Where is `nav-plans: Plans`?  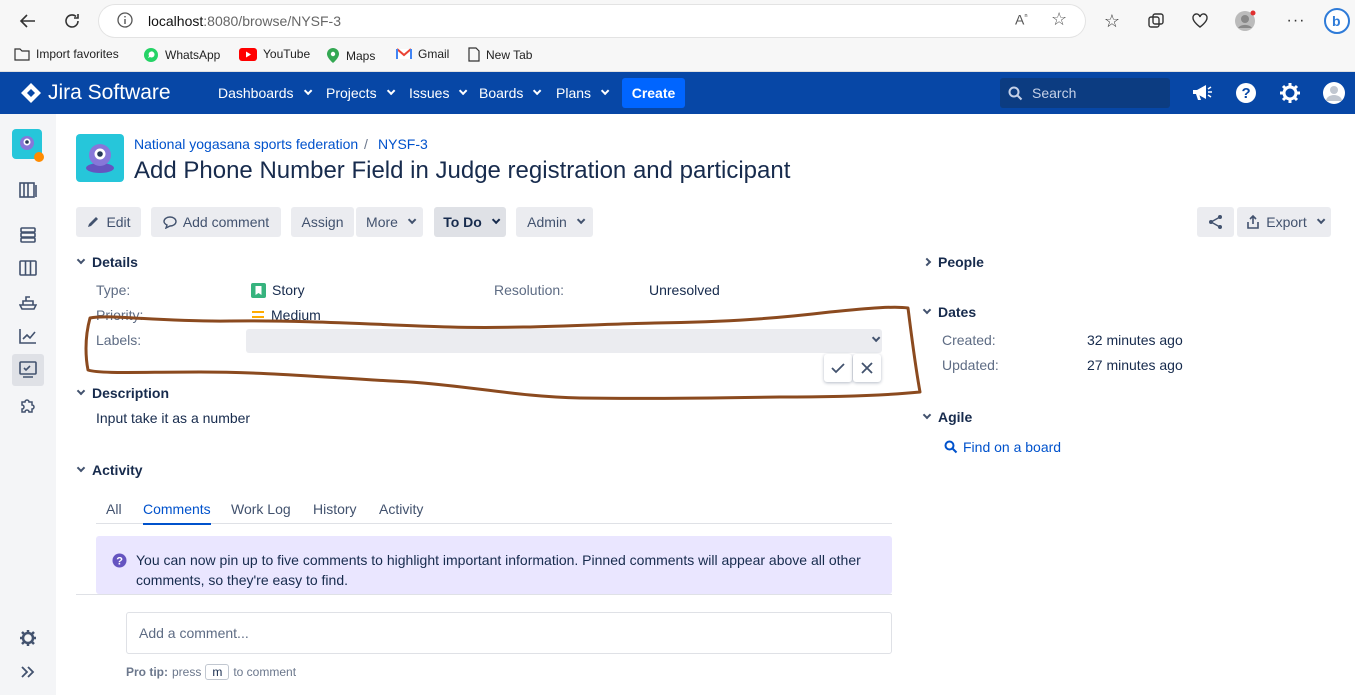 nav-plans: Plans is located at coordinates (583, 93).